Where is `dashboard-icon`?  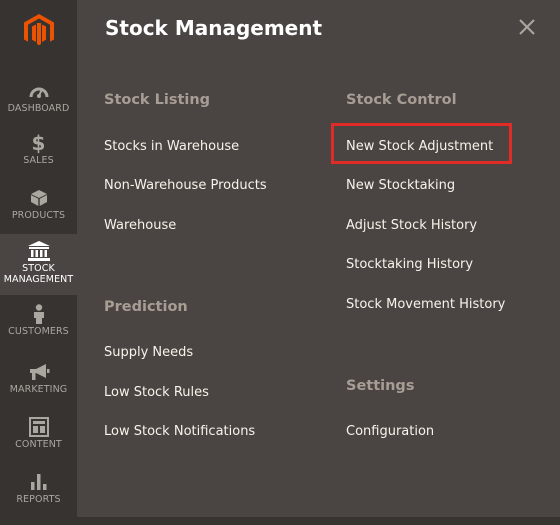
dashboard-icon is located at coordinates (39, 91).